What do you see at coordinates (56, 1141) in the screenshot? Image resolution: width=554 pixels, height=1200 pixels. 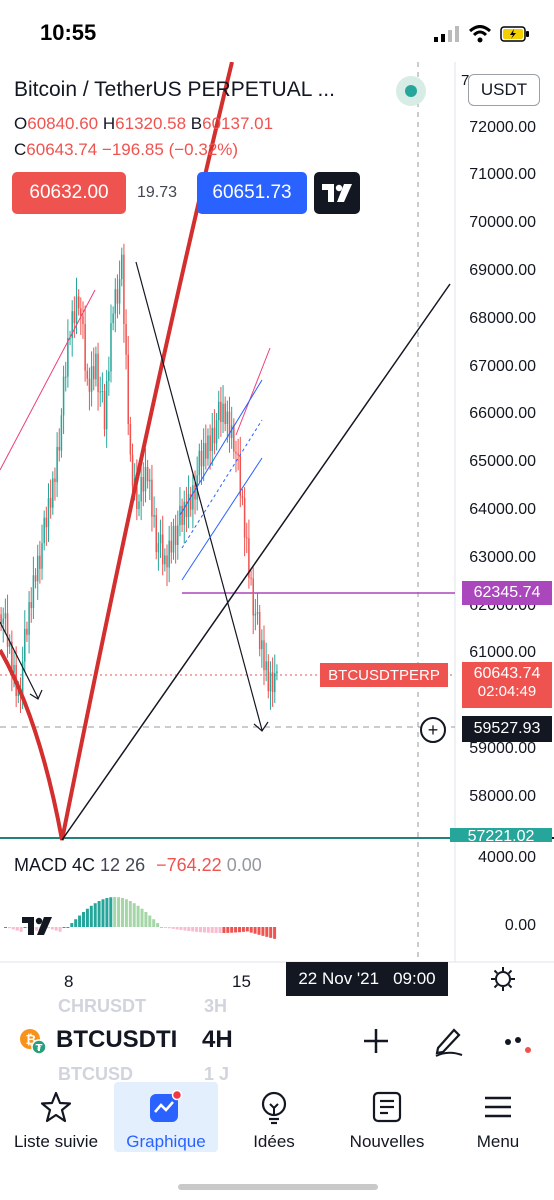 I see `nav-label: Liste suivie` at bounding box center [56, 1141].